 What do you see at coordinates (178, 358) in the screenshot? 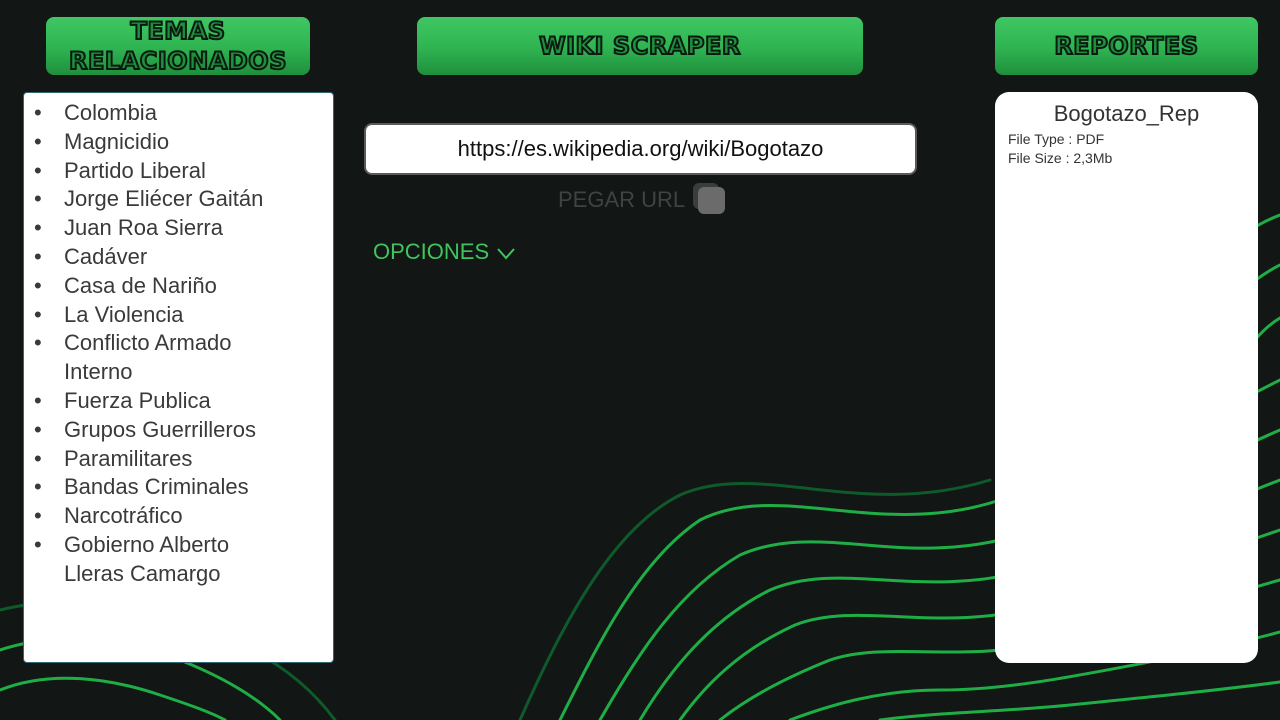
I see `topic-item: Conflicto Armado Interno` at bounding box center [178, 358].